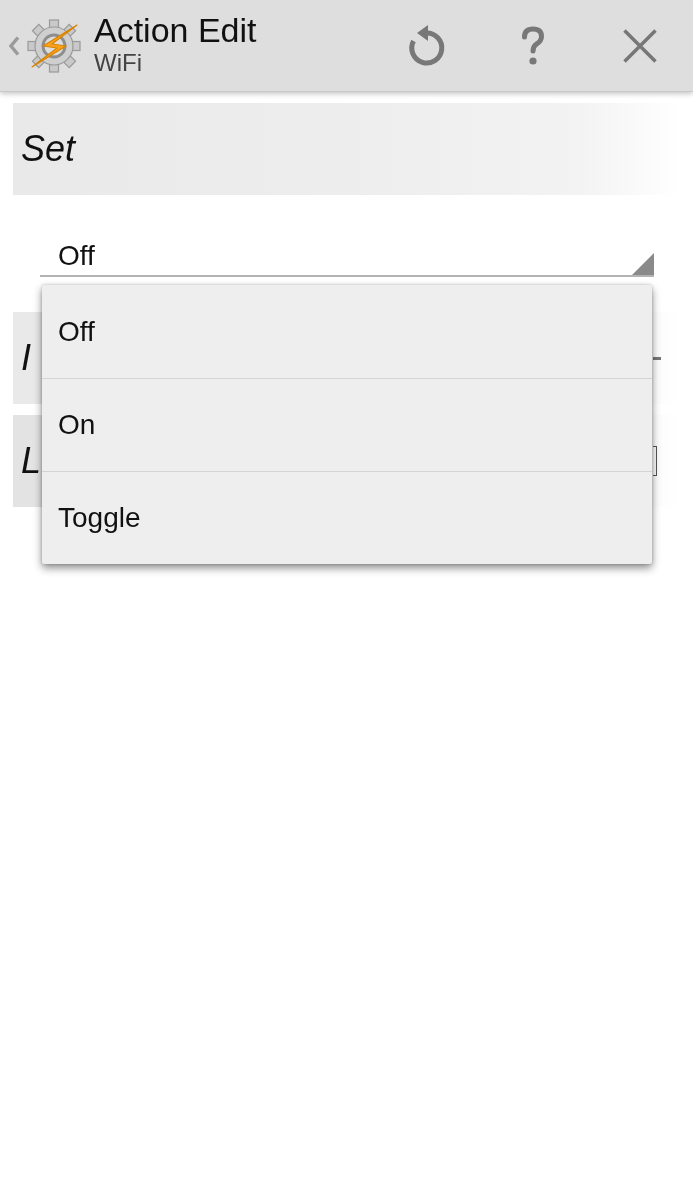 The image size is (693, 1184). What do you see at coordinates (54, 45) in the screenshot?
I see `gear-lightning-logo-icon` at bounding box center [54, 45].